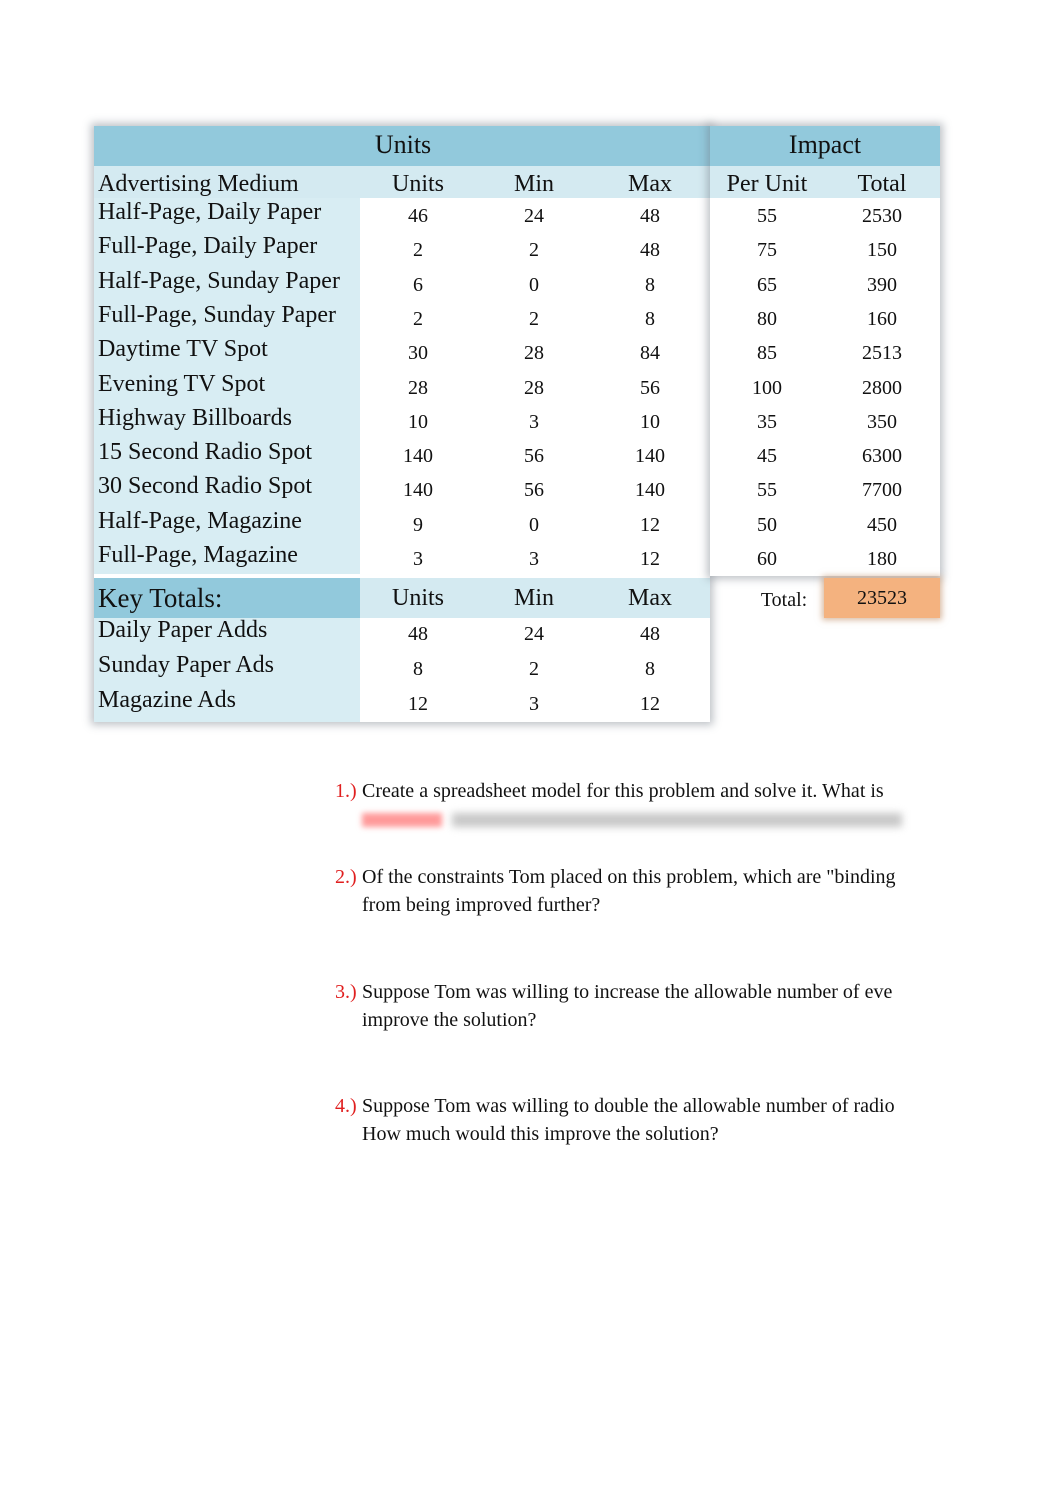 The height and width of the screenshot is (1506, 1062). I want to click on key-row-label: Magazine Ads, so click(167, 700).